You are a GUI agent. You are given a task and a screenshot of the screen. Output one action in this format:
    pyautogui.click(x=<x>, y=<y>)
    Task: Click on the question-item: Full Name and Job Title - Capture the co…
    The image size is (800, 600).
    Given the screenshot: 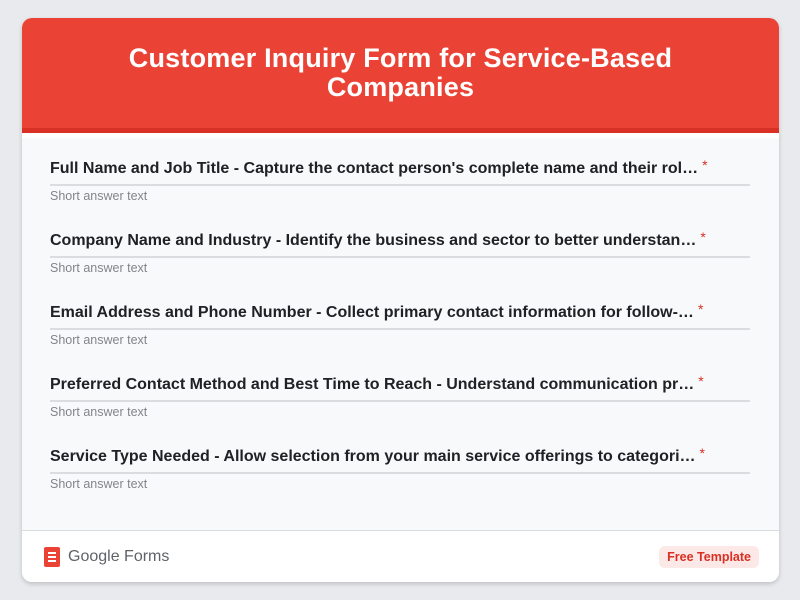 What is the action you would take?
    pyautogui.click(x=400, y=194)
    